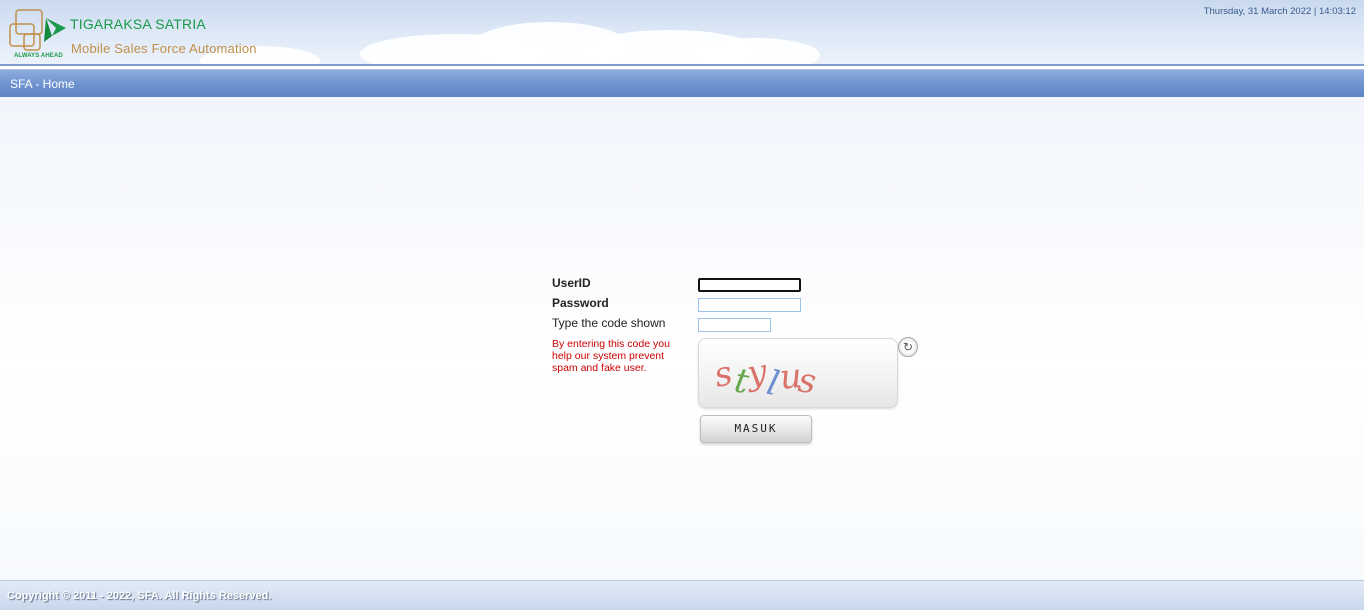 The width and height of the screenshot is (1364, 610). What do you see at coordinates (682, 83) in the screenshot?
I see `nav-bar: SFA - Home` at bounding box center [682, 83].